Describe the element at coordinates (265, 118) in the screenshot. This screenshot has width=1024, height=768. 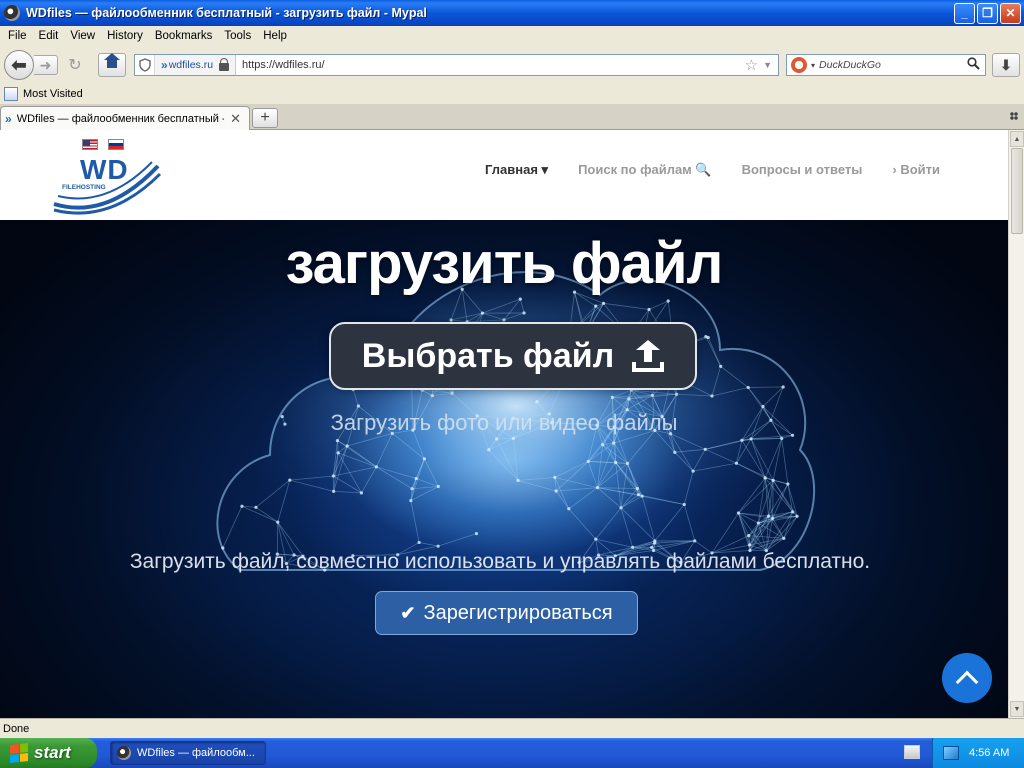
I see `new-tab-button: +` at that location.